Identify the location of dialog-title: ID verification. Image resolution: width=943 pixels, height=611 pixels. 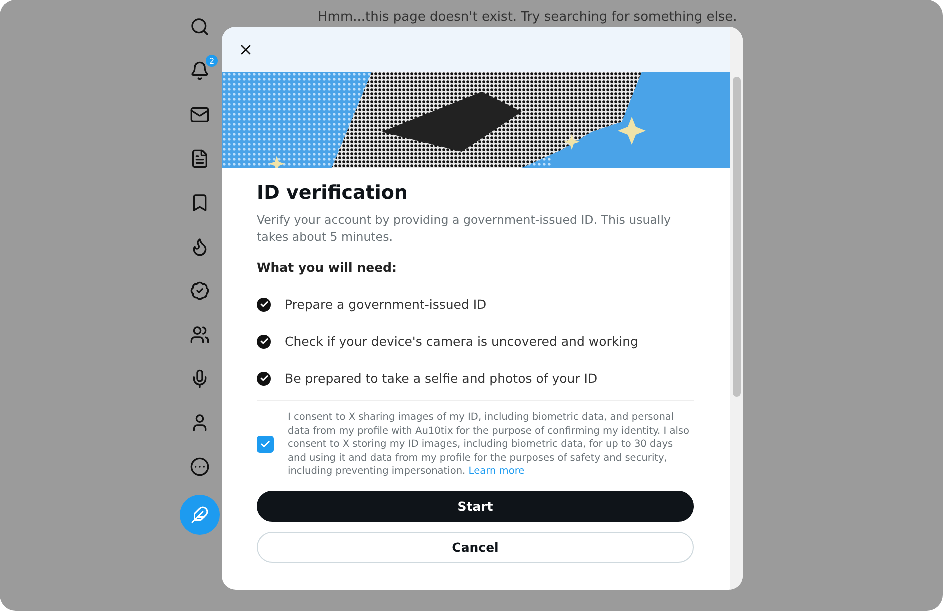
(333, 193).